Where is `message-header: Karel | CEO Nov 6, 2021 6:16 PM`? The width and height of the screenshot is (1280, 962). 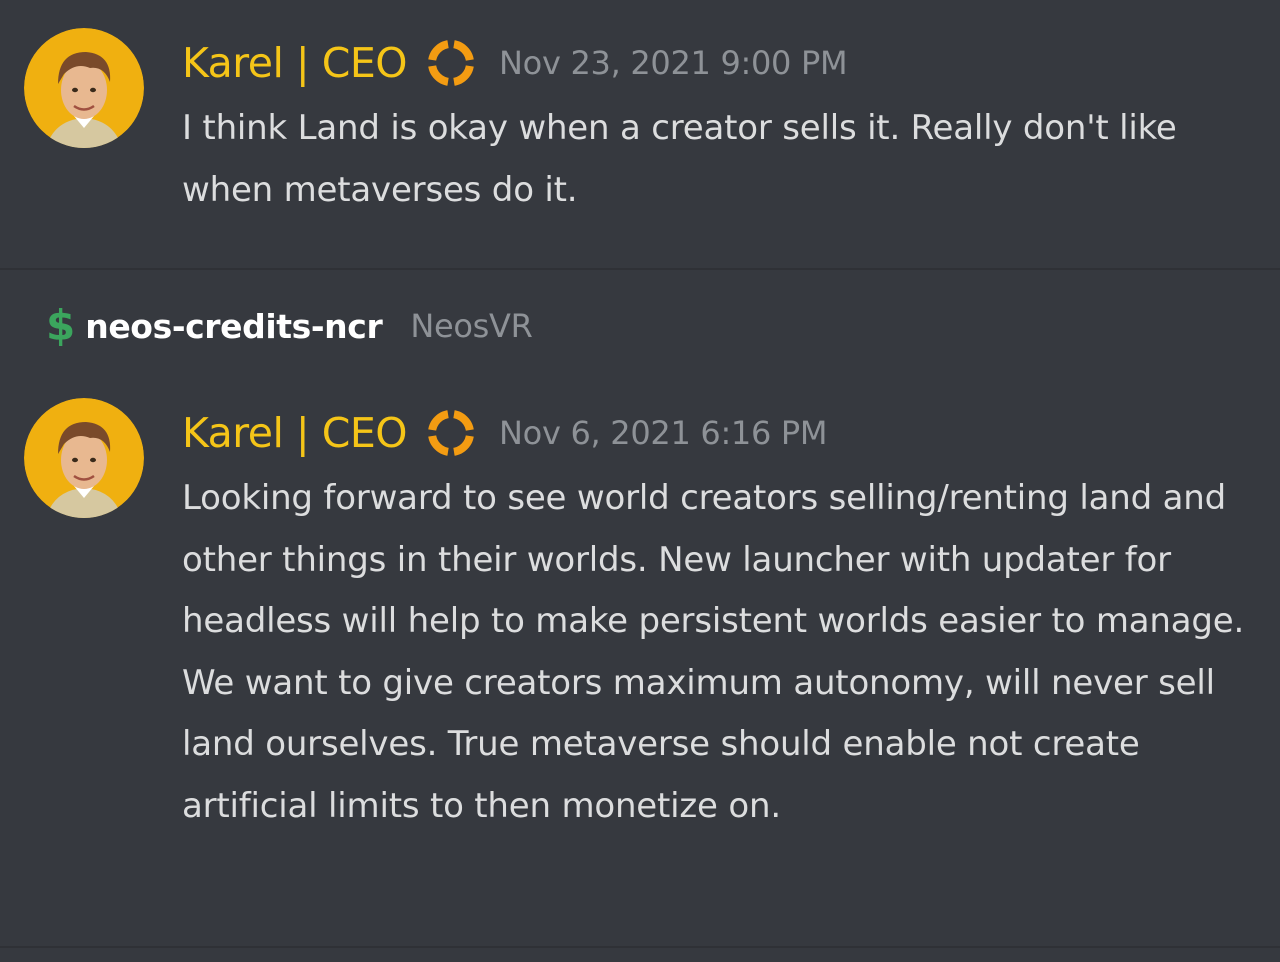
message-header: Karel | CEO Nov 6, 2021 6:16 PM is located at coordinates (505, 433).